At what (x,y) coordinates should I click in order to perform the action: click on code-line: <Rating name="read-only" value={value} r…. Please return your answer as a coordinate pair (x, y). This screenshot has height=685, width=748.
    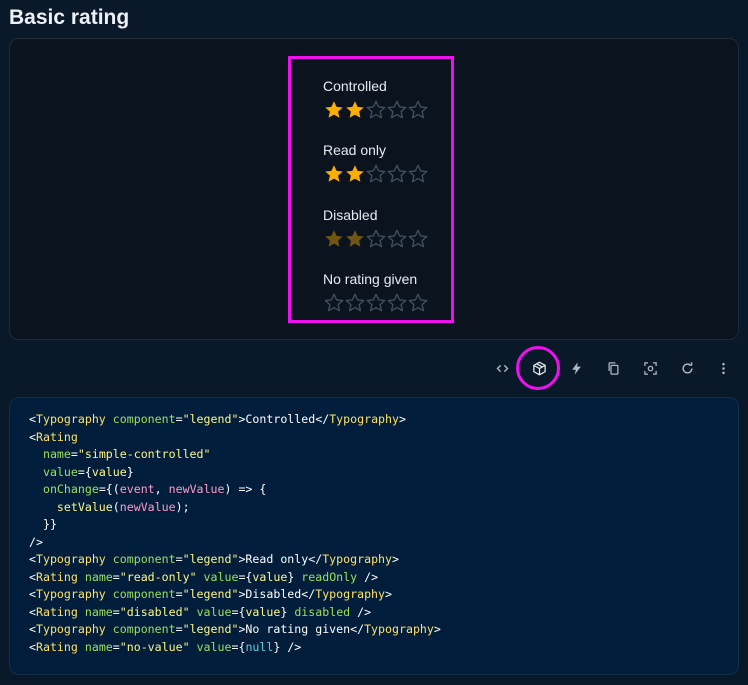
    Looking at the image, I should click on (374, 578).